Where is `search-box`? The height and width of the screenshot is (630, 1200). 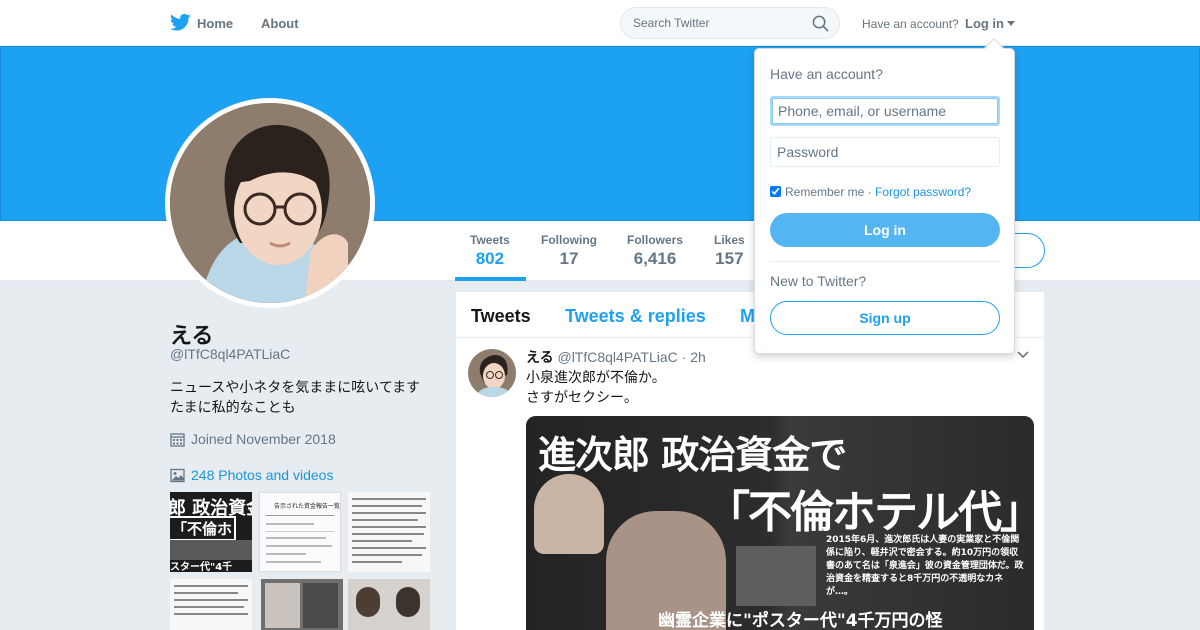 search-box is located at coordinates (730, 23).